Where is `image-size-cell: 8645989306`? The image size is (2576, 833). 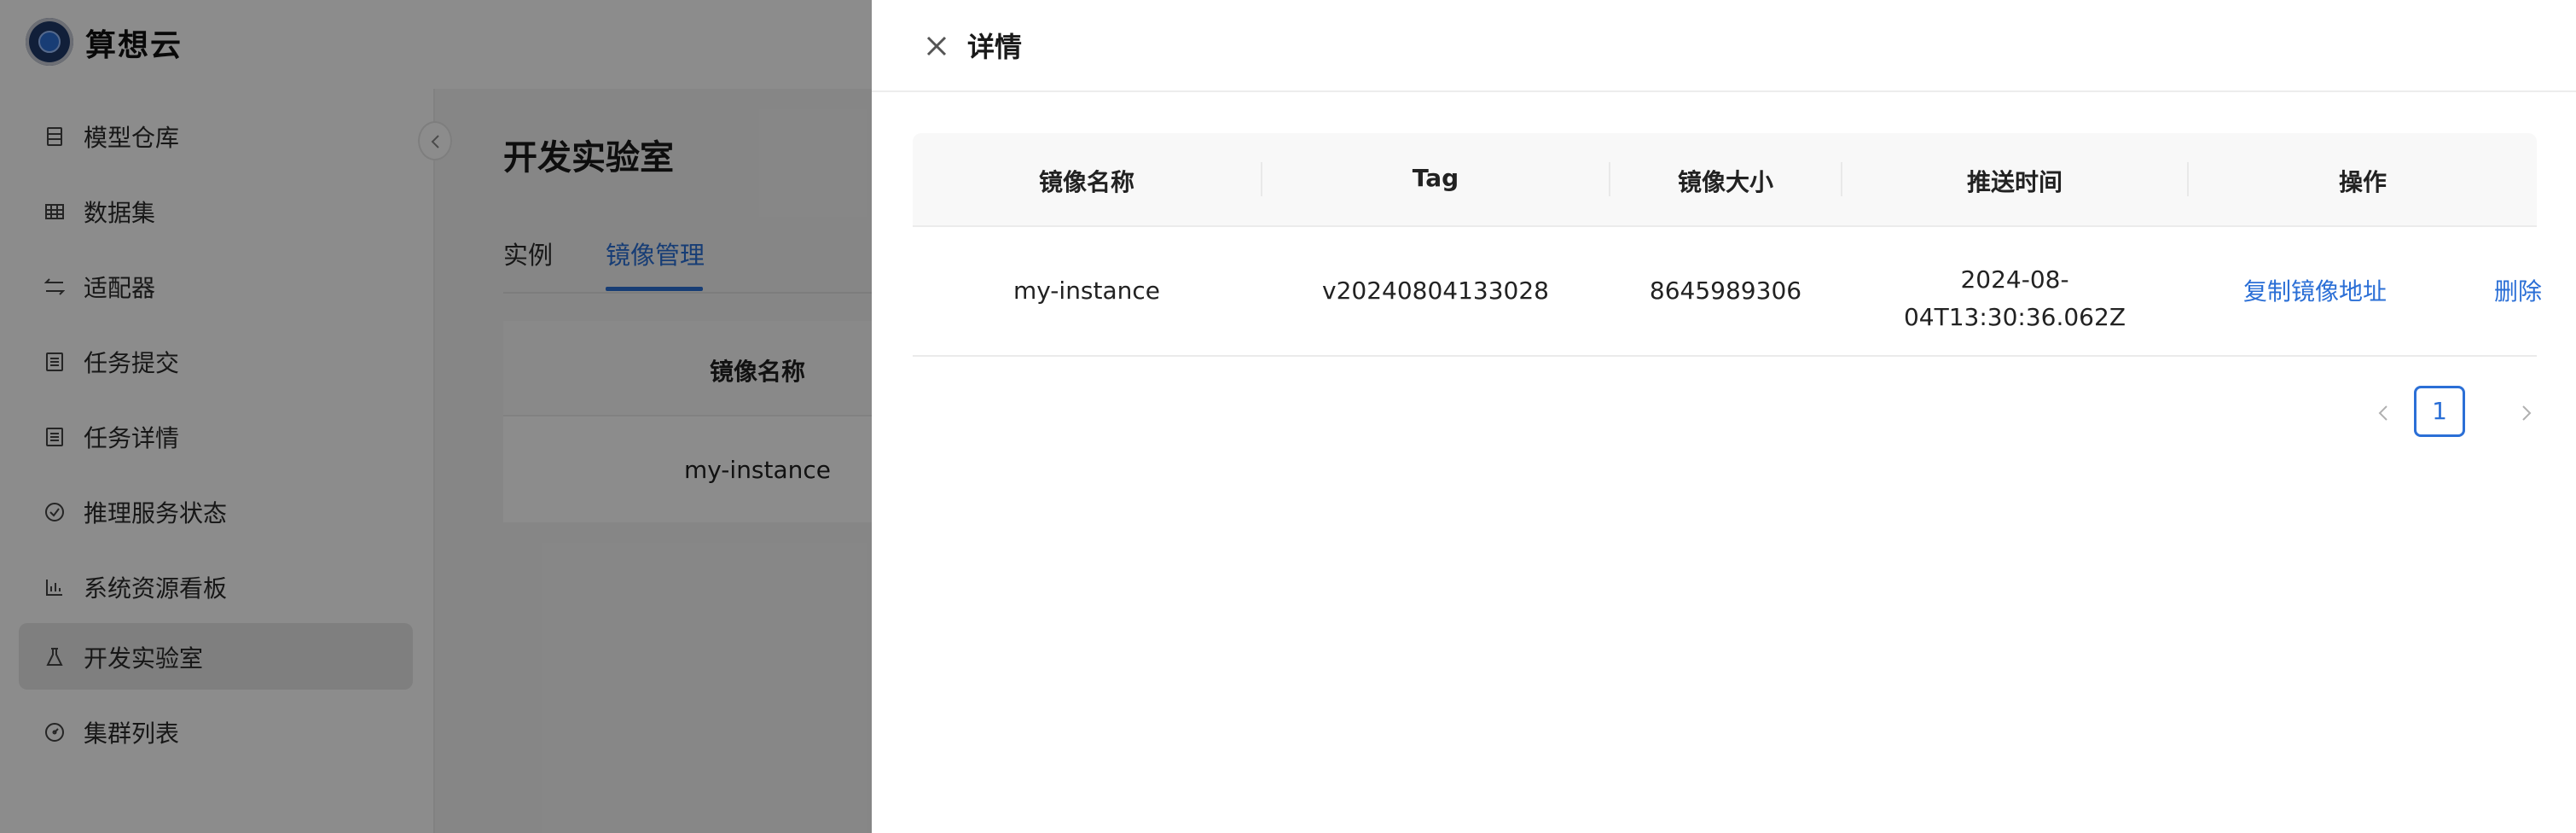 image-size-cell: 8645989306 is located at coordinates (1725, 291).